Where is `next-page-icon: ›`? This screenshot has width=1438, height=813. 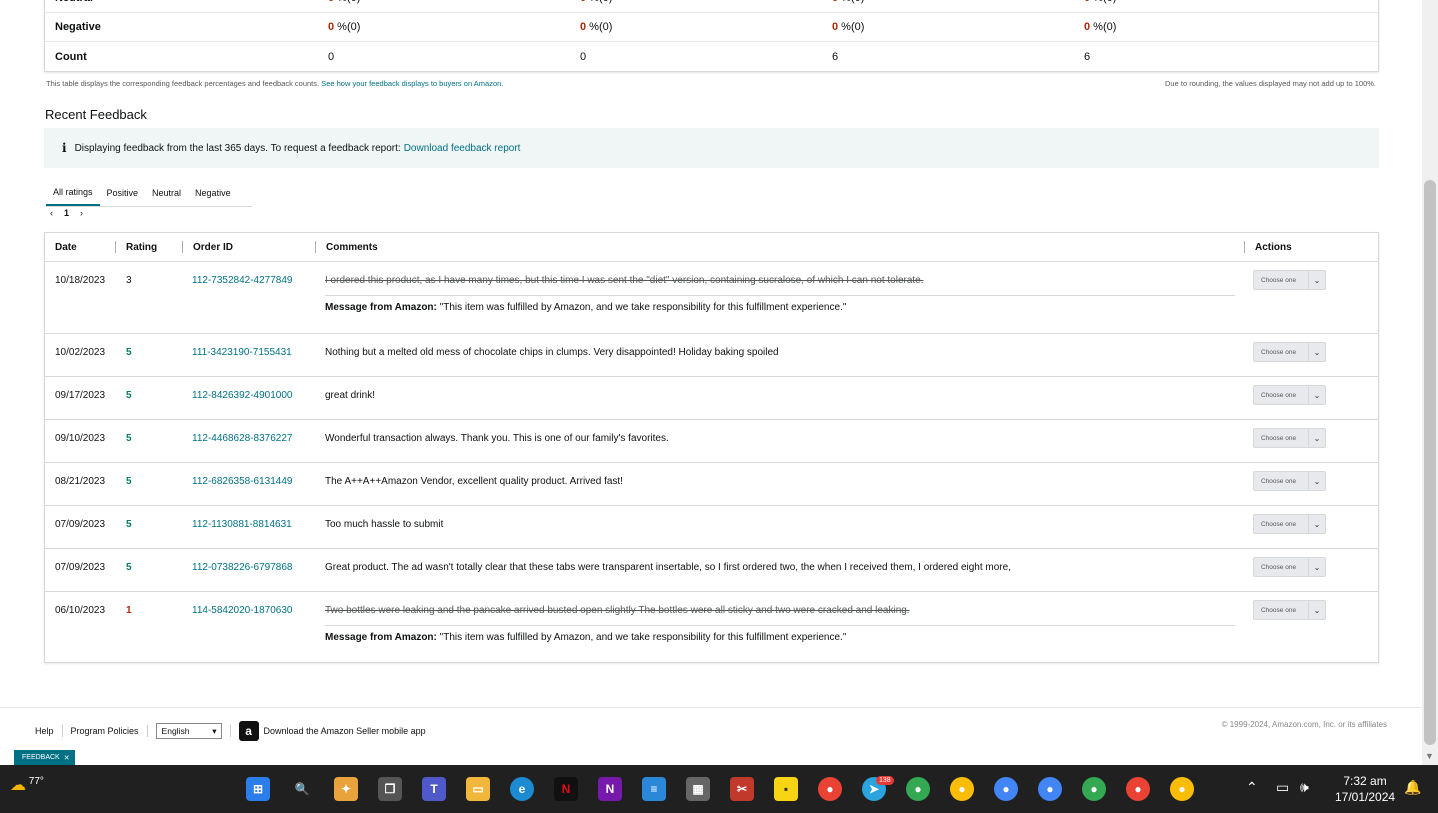 next-page-icon: › is located at coordinates (81, 213).